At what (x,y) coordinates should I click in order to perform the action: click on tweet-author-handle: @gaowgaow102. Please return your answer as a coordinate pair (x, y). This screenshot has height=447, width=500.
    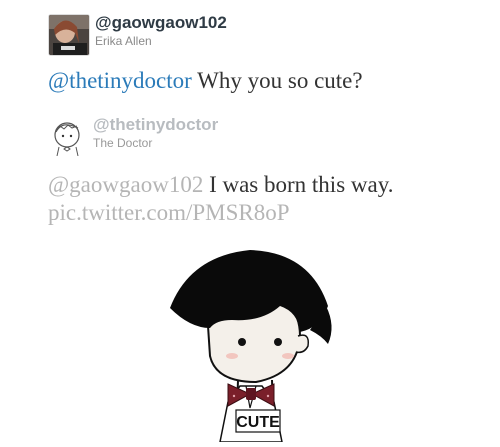
    Looking at the image, I should click on (161, 23).